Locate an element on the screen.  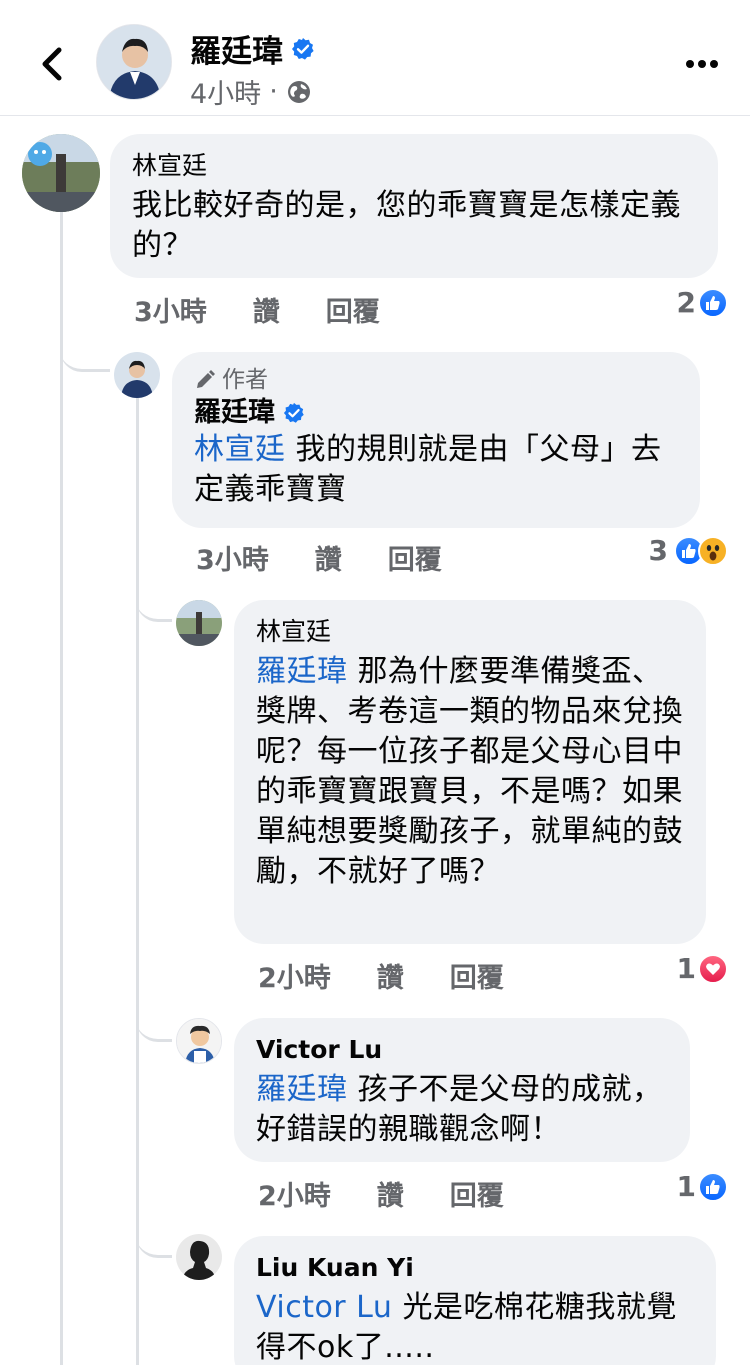
author-name: 羅廷瑋 is located at coordinates (236, 48).